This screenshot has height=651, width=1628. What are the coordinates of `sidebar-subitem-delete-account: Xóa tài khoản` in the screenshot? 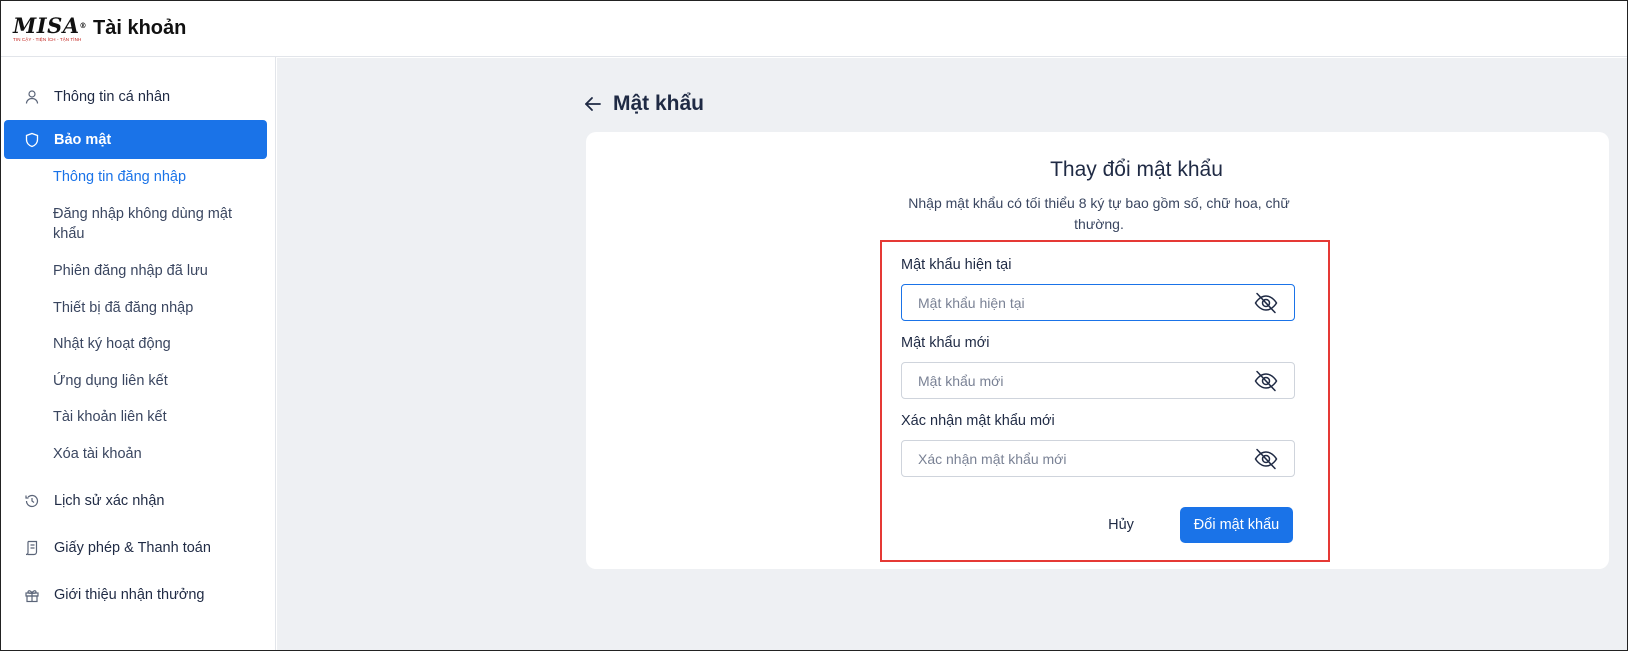 It's located at (153, 454).